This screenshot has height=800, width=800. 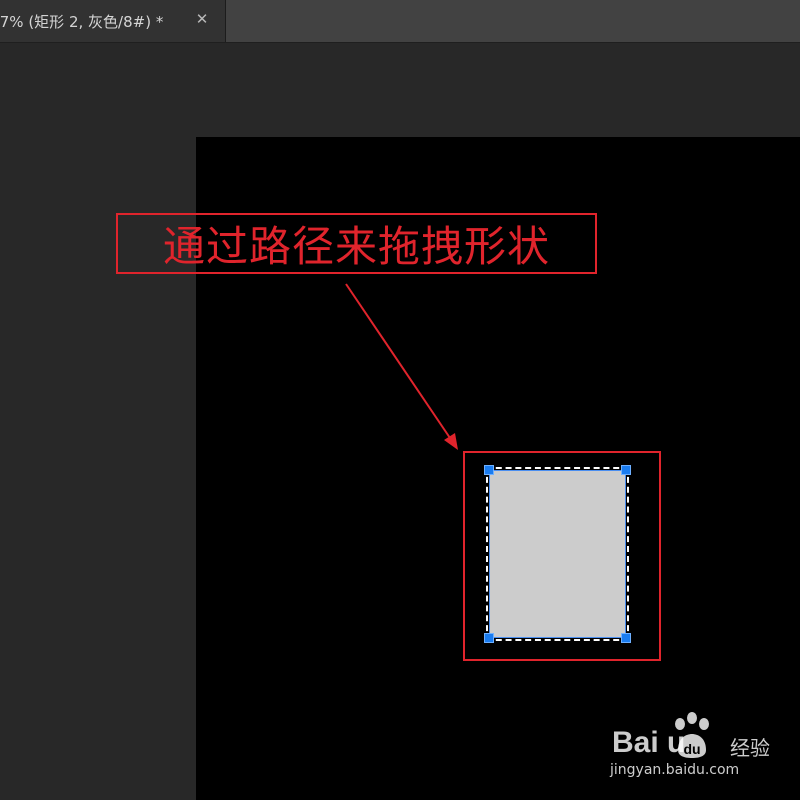 I want to click on annotation-callout-box: 通过路径来拖拽形状, so click(x=356, y=243).